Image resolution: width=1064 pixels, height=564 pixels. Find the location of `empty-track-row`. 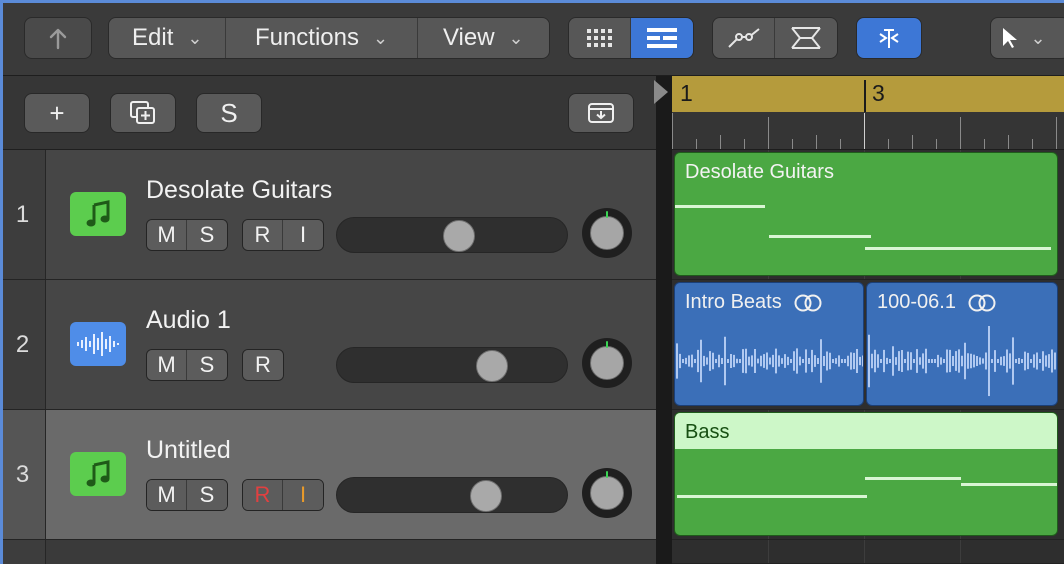

empty-track-row is located at coordinates (328, 552).